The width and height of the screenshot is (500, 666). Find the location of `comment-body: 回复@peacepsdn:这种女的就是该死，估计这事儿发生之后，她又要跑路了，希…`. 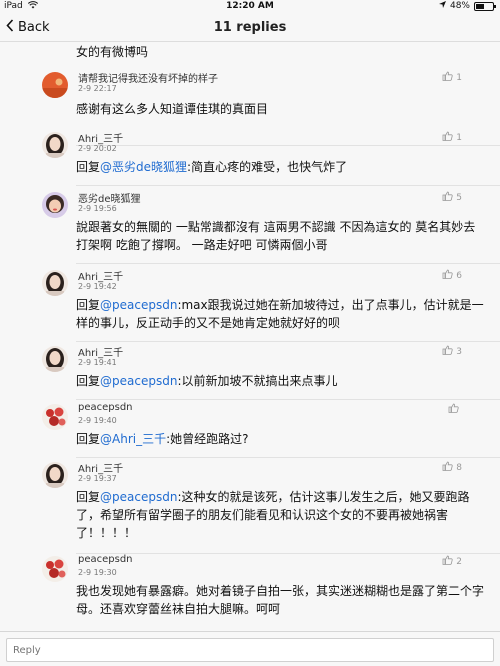

comment-body: 回复@peacepsdn:这种女的就是该死，估计这事儿发生之后，她又要跑路了，希… is located at coordinates (281, 515).